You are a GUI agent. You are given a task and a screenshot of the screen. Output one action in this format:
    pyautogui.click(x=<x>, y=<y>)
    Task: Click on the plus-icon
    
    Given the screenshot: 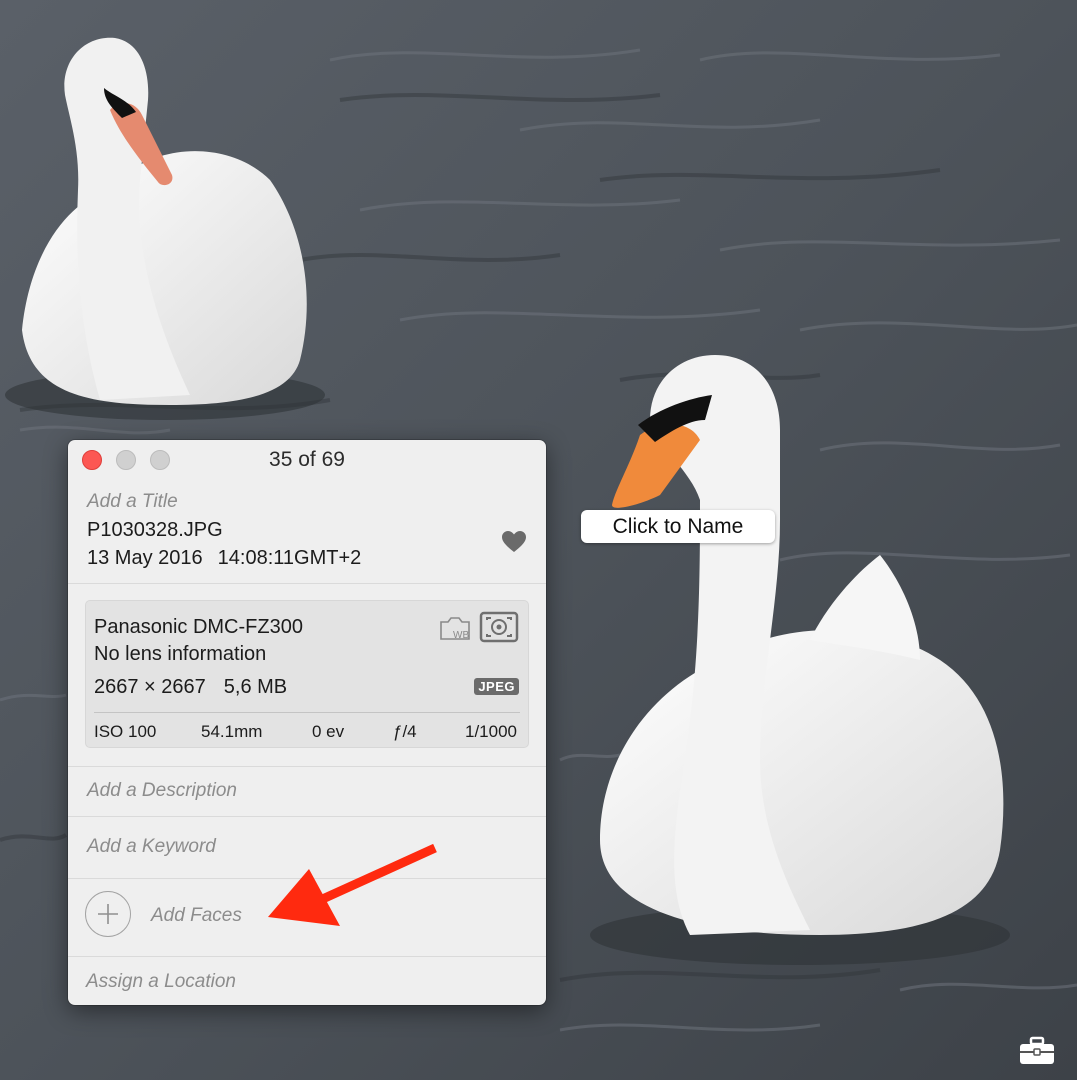 What is the action you would take?
    pyautogui.click(x=108, y=914)
    